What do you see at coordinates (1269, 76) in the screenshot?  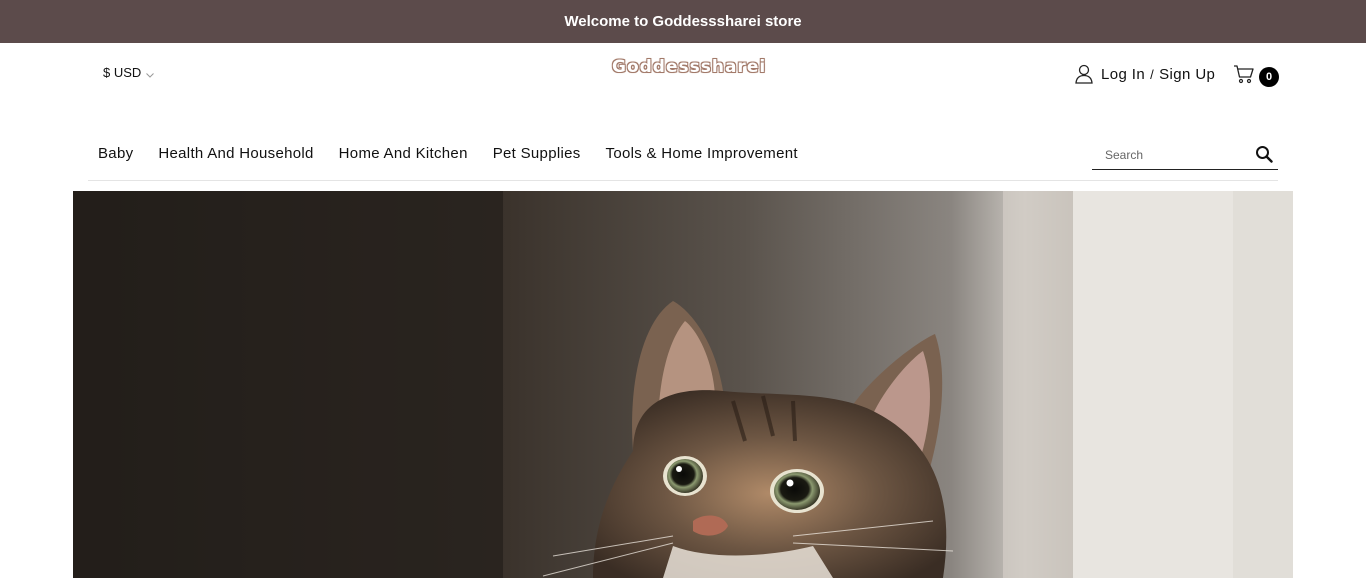 I see `cart-count-badge: 0` at bounding box center [1269, 76].